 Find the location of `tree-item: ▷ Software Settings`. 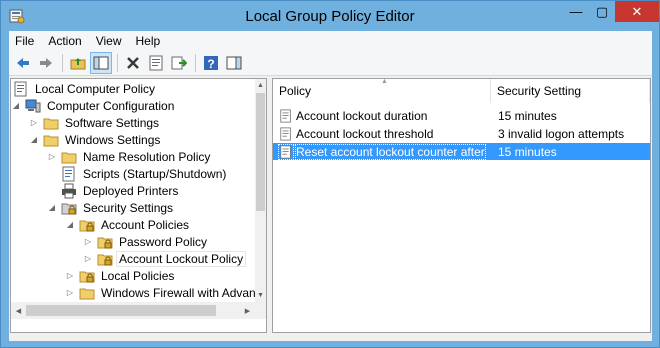

tree-item: ▷ Software Settings is located at coordinates (95, 122).